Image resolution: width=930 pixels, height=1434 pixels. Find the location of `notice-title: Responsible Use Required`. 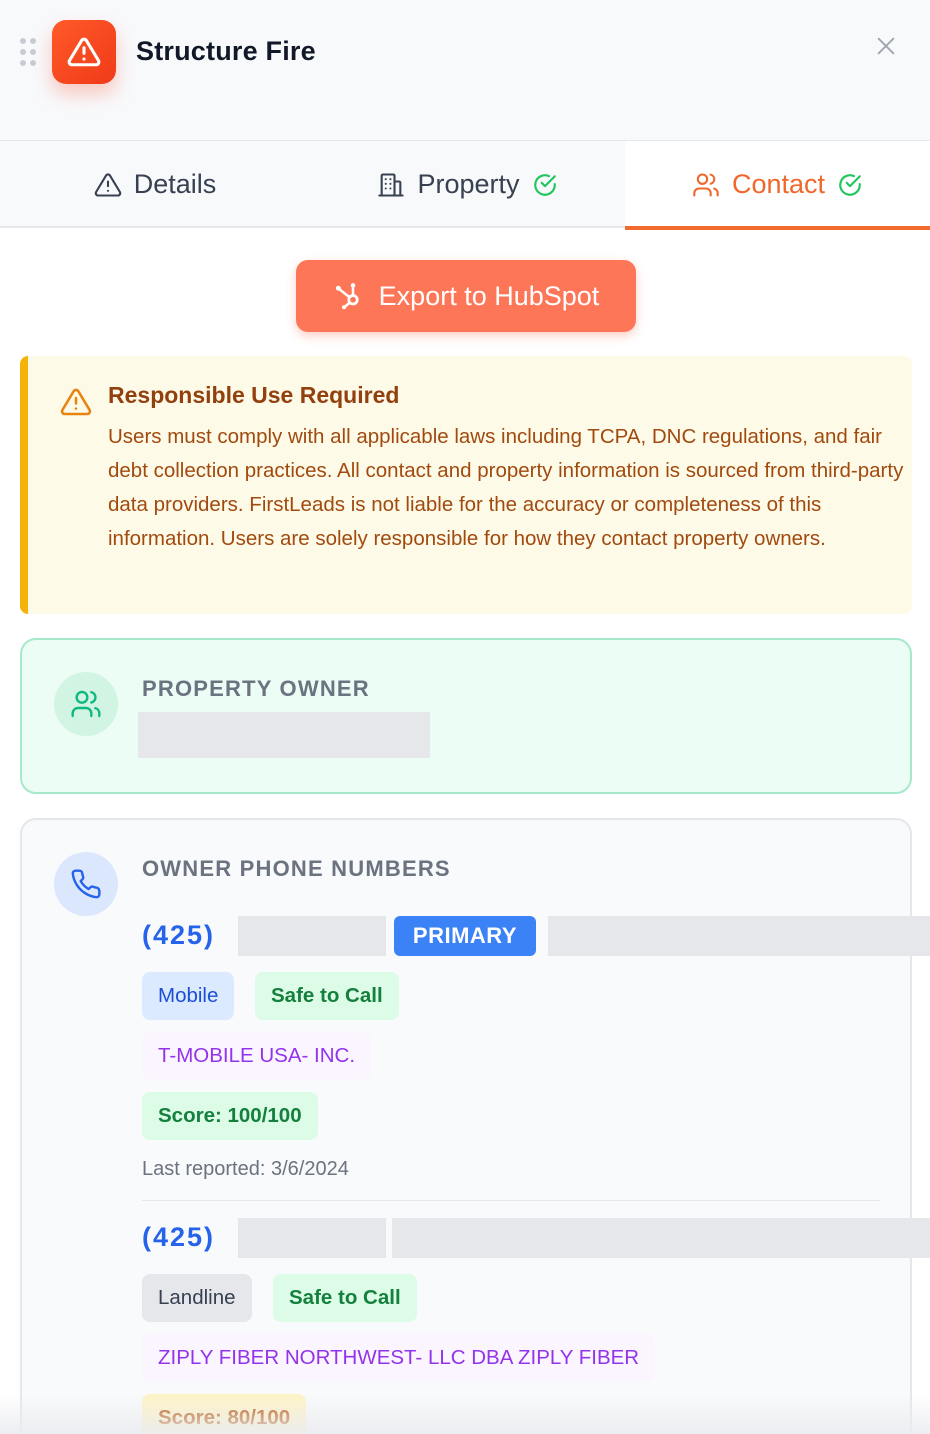

notice-title: Responsible Use Required is located at coordinates (254, 395).